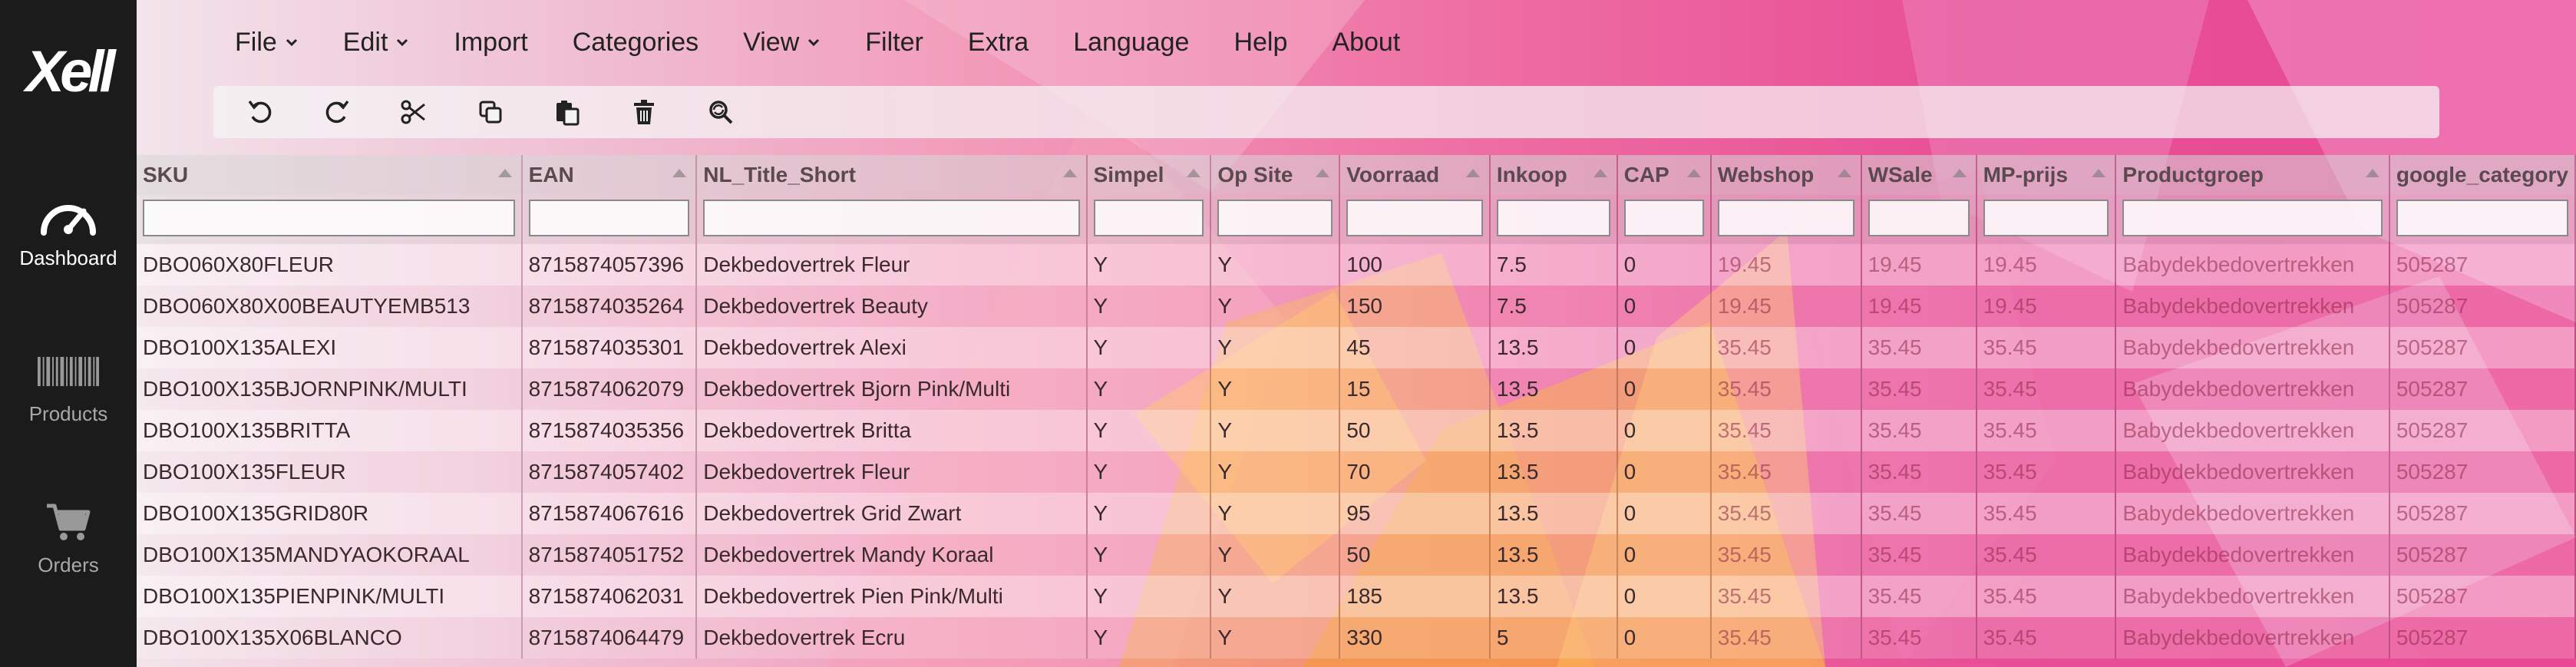 The height and width of the screenshot is (667, 2576). Describe the element at coordinates (330, 596) in the screenshot. I see `table-cell: DBO100X135PIENPINK/MULTI` at that location.